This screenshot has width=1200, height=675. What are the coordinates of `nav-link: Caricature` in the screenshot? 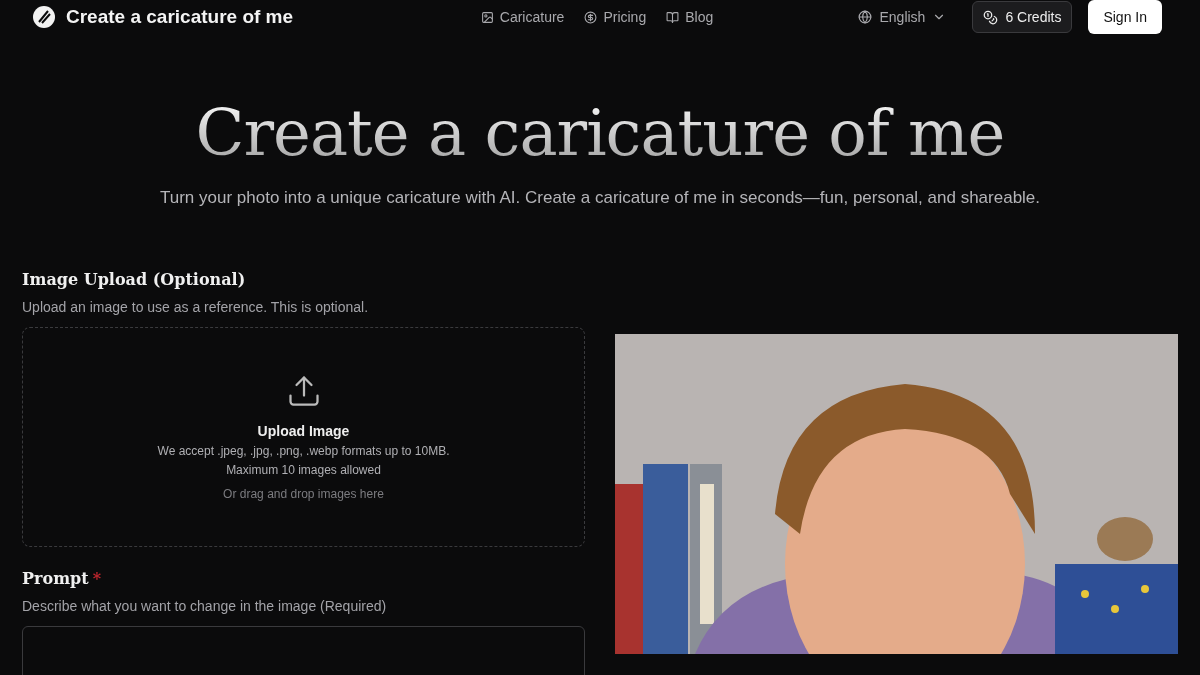 It's located at (522, 17).